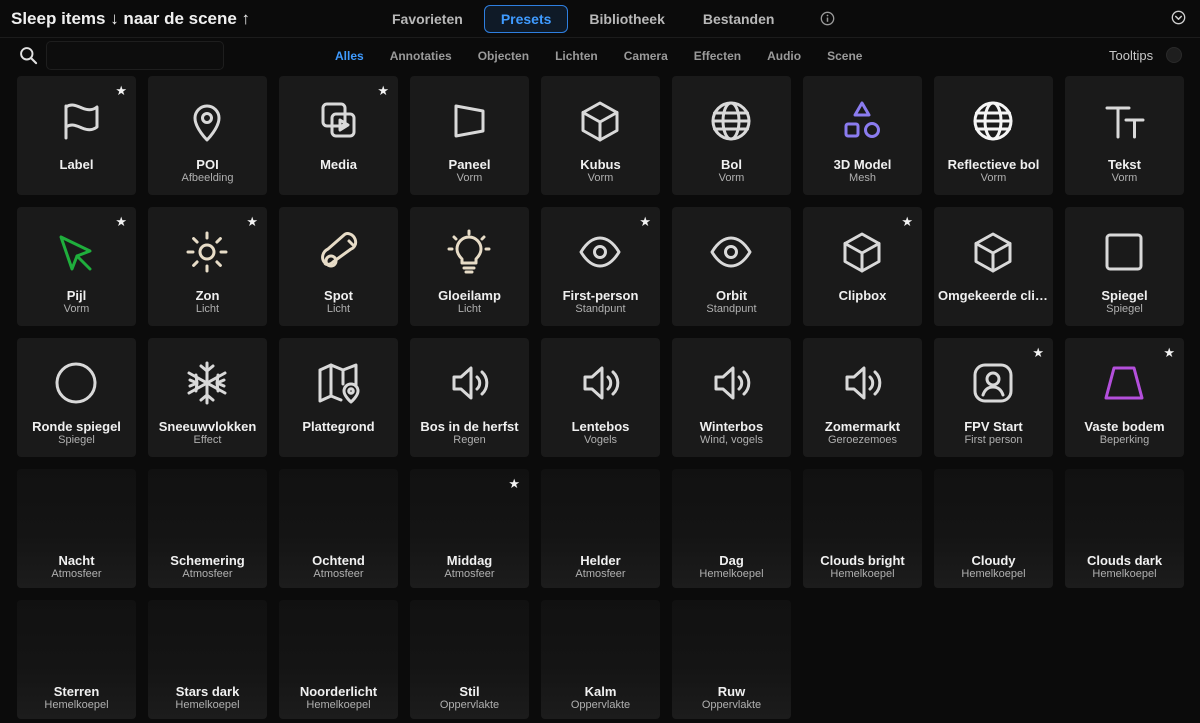 This screenshot has height=723, width=1200. What do you see at coordinates (862, 121) in the screenshot?
I see `shapes-icon` at bounding box center [862, 121].